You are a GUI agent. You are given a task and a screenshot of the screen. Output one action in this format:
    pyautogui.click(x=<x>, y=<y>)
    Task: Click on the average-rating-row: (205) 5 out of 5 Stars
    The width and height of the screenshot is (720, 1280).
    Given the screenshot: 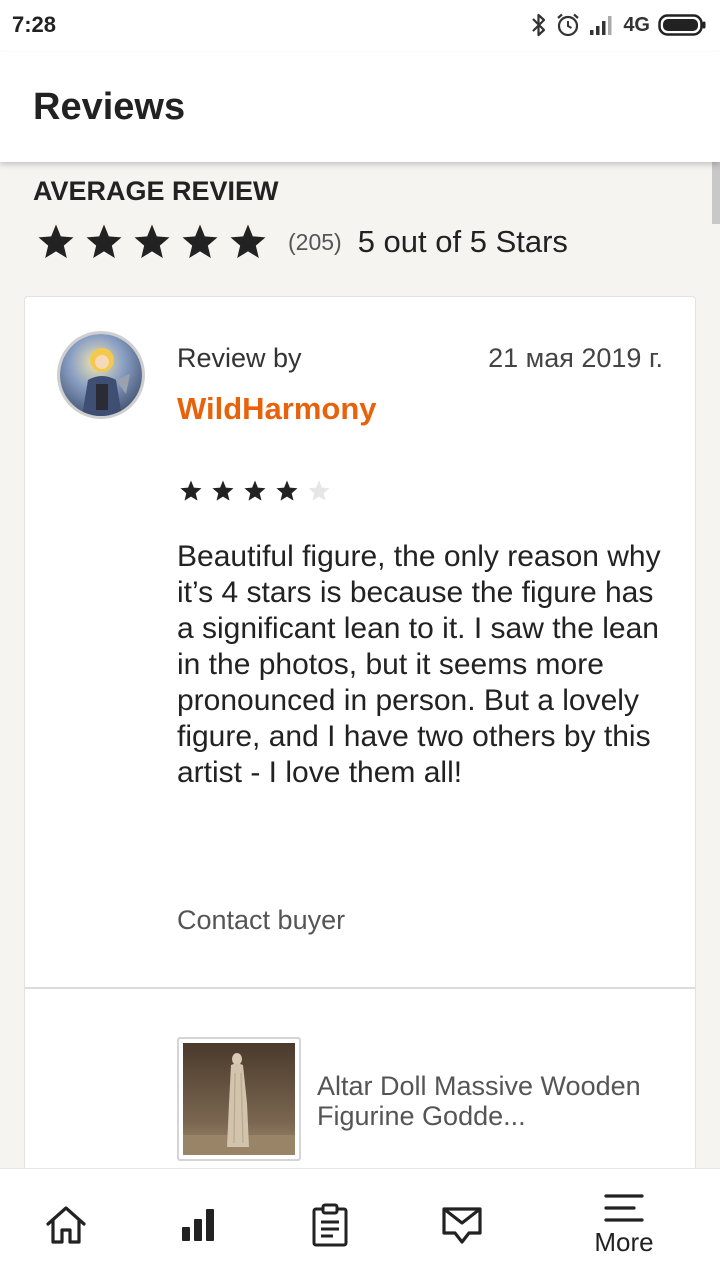 What is the action you would take?
    pyautogui.click(x=302, y=242)
    